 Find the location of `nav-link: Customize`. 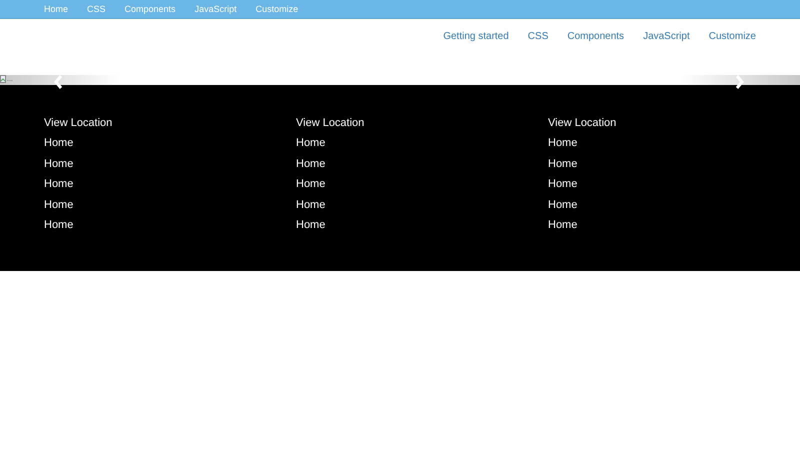

nav-link: Customize is located at coordinates (732, 36).